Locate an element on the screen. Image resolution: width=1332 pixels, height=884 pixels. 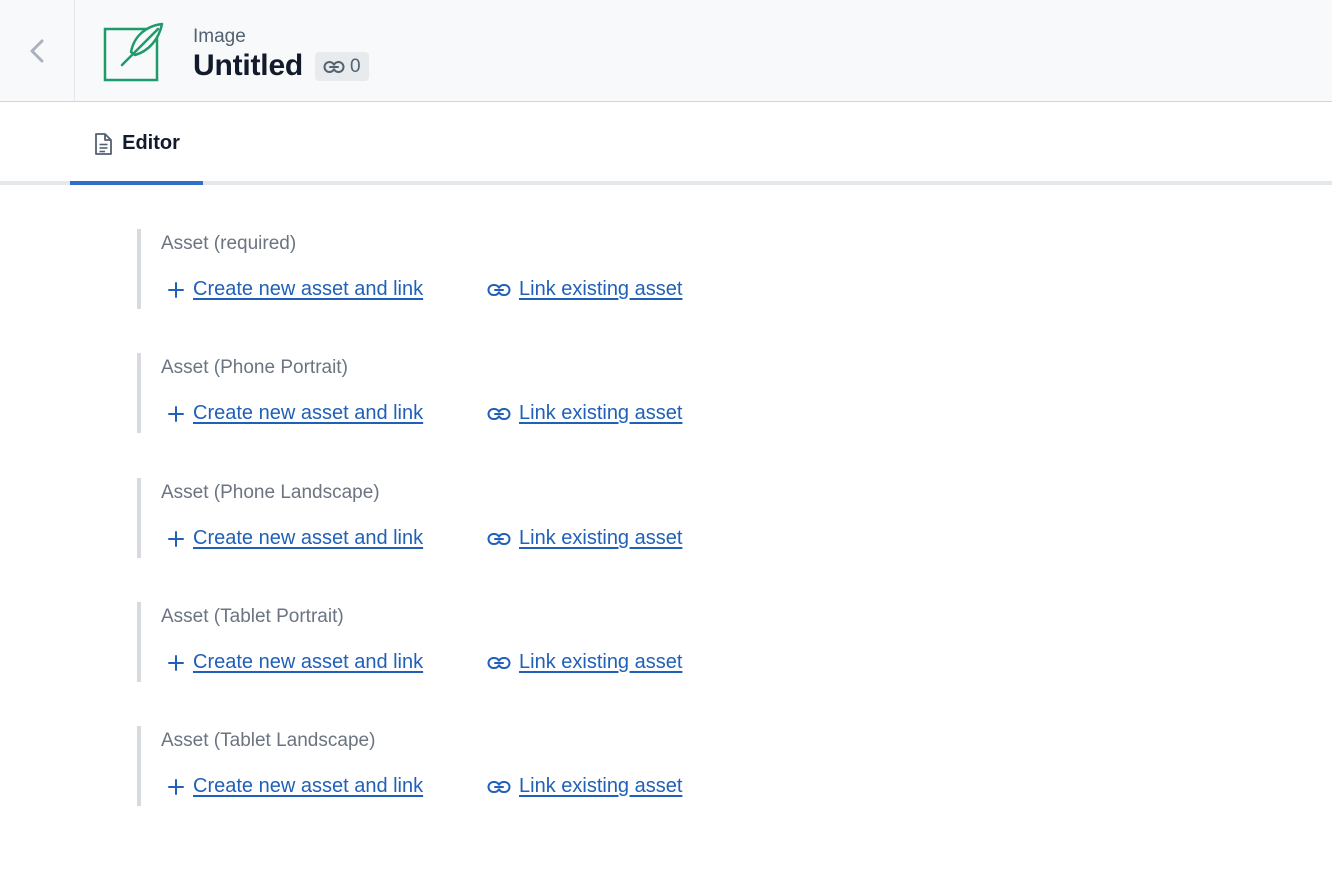
back-button is located at coordinates (37, 50).